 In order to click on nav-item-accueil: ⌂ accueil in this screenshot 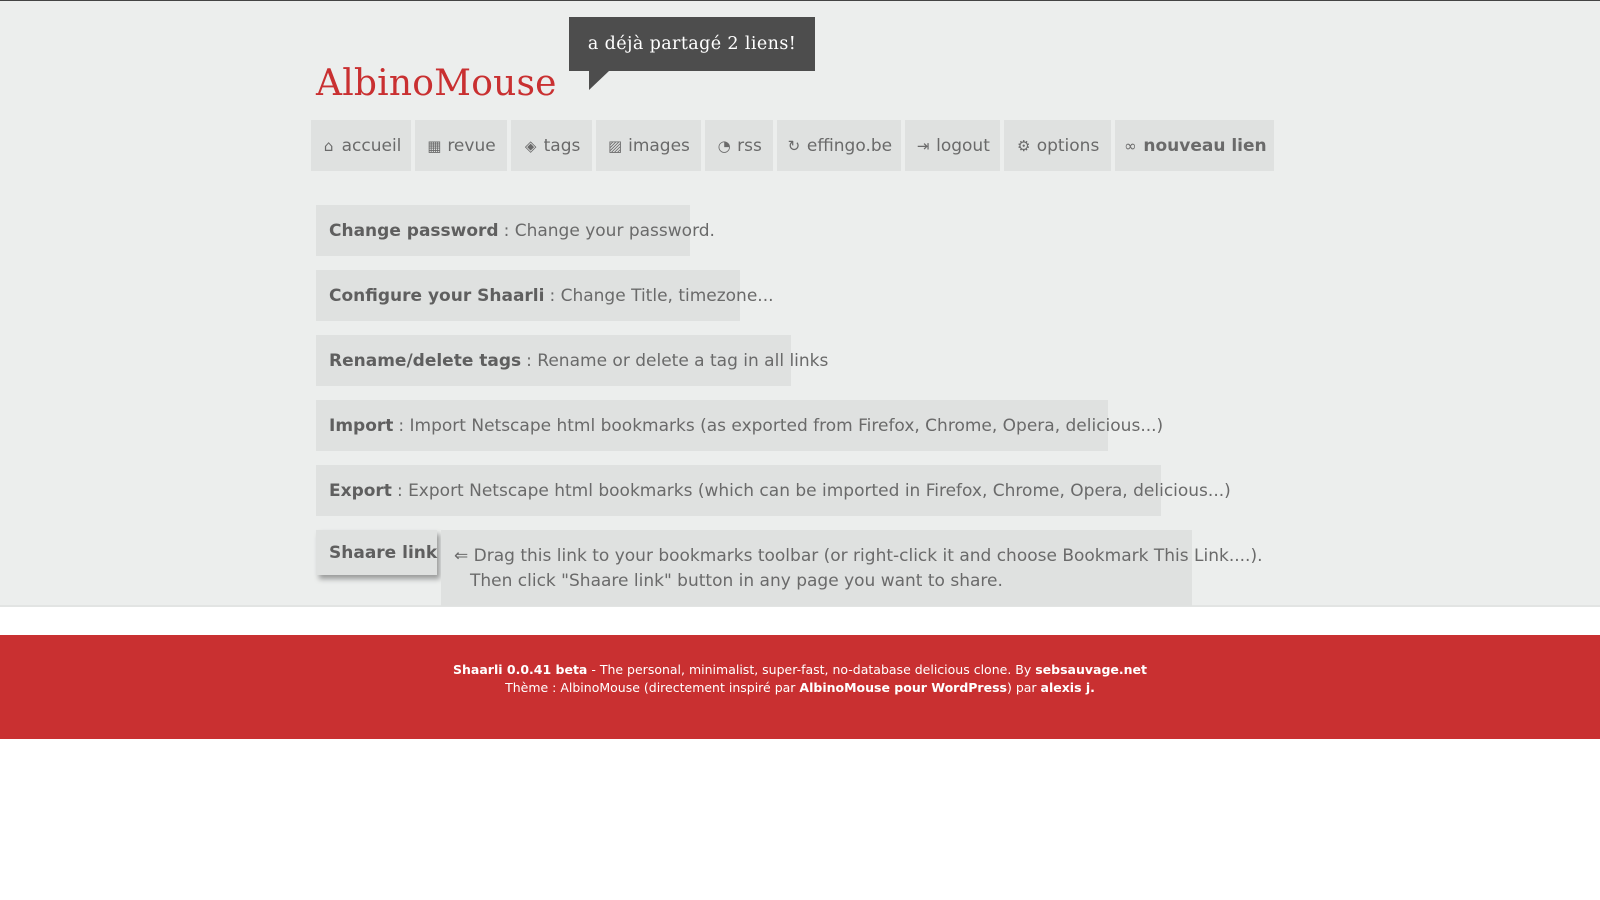, I will do `click(361, 145)`.